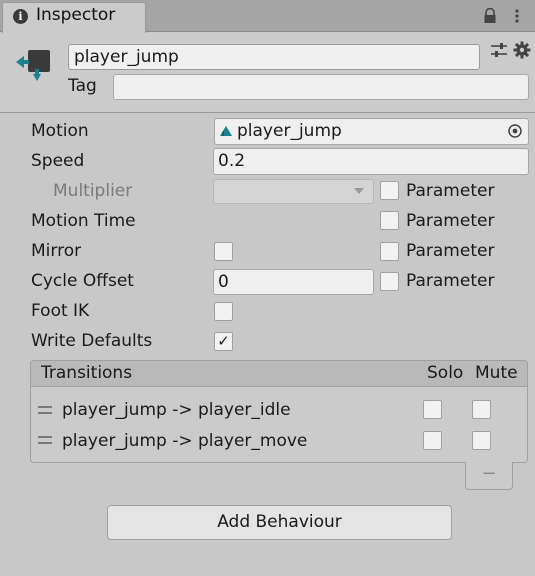  I want to click on tab-inspector-label: Inspector, so click(76, 15).